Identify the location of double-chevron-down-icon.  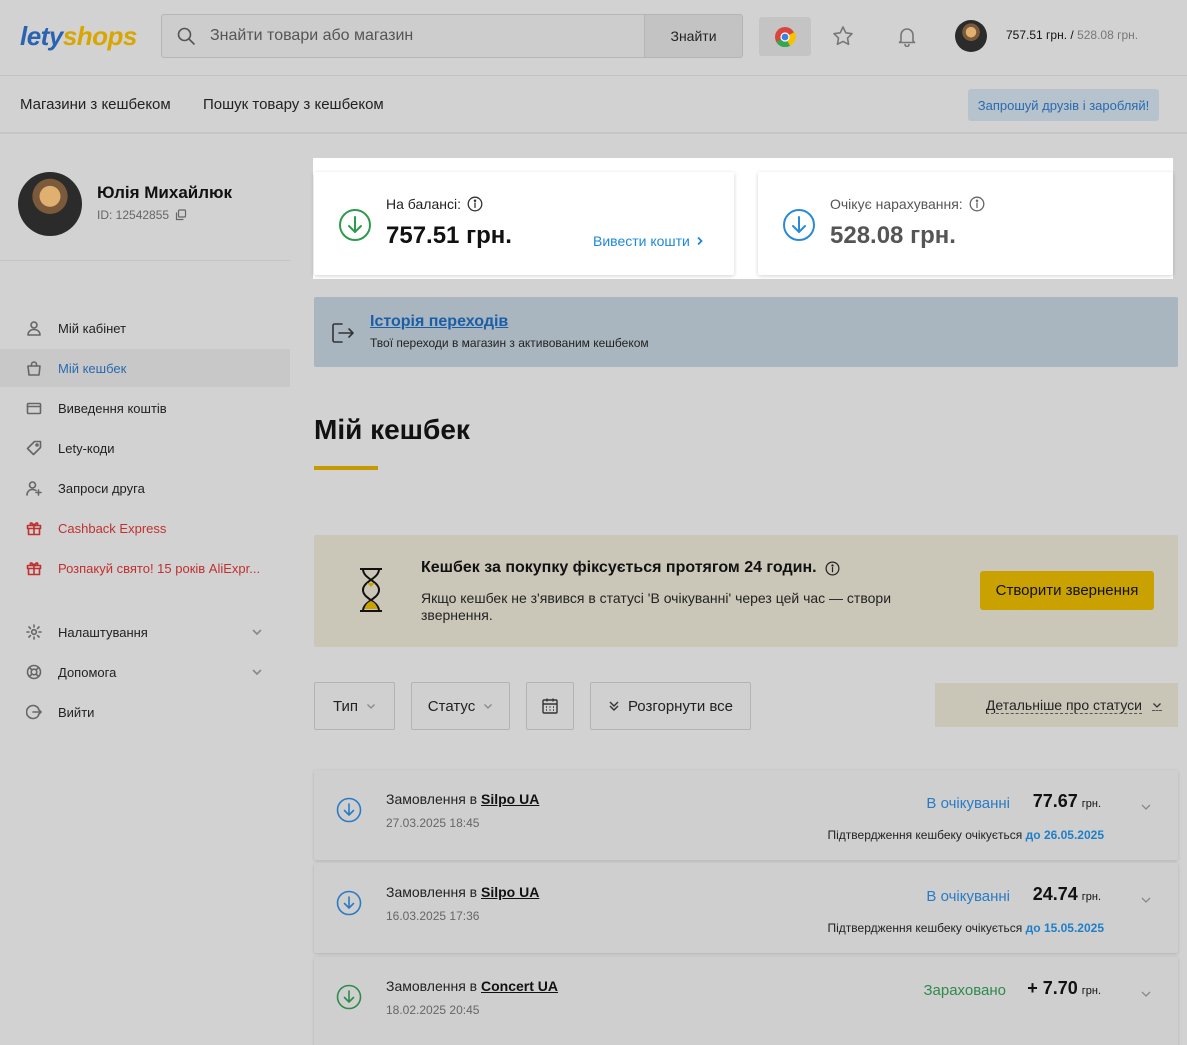
(614, 706).